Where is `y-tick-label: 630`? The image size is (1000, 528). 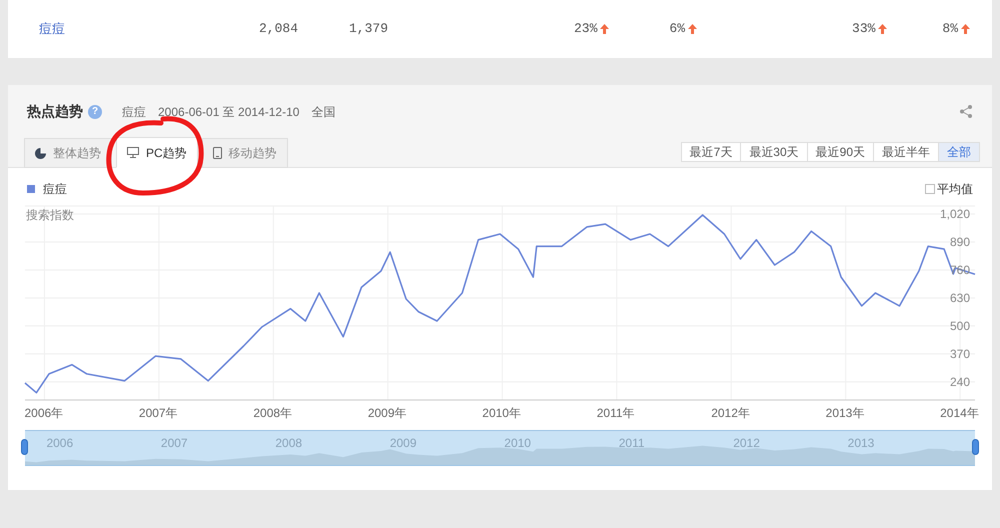 y-tick-label: 630 is located at coordinates (960, 298).